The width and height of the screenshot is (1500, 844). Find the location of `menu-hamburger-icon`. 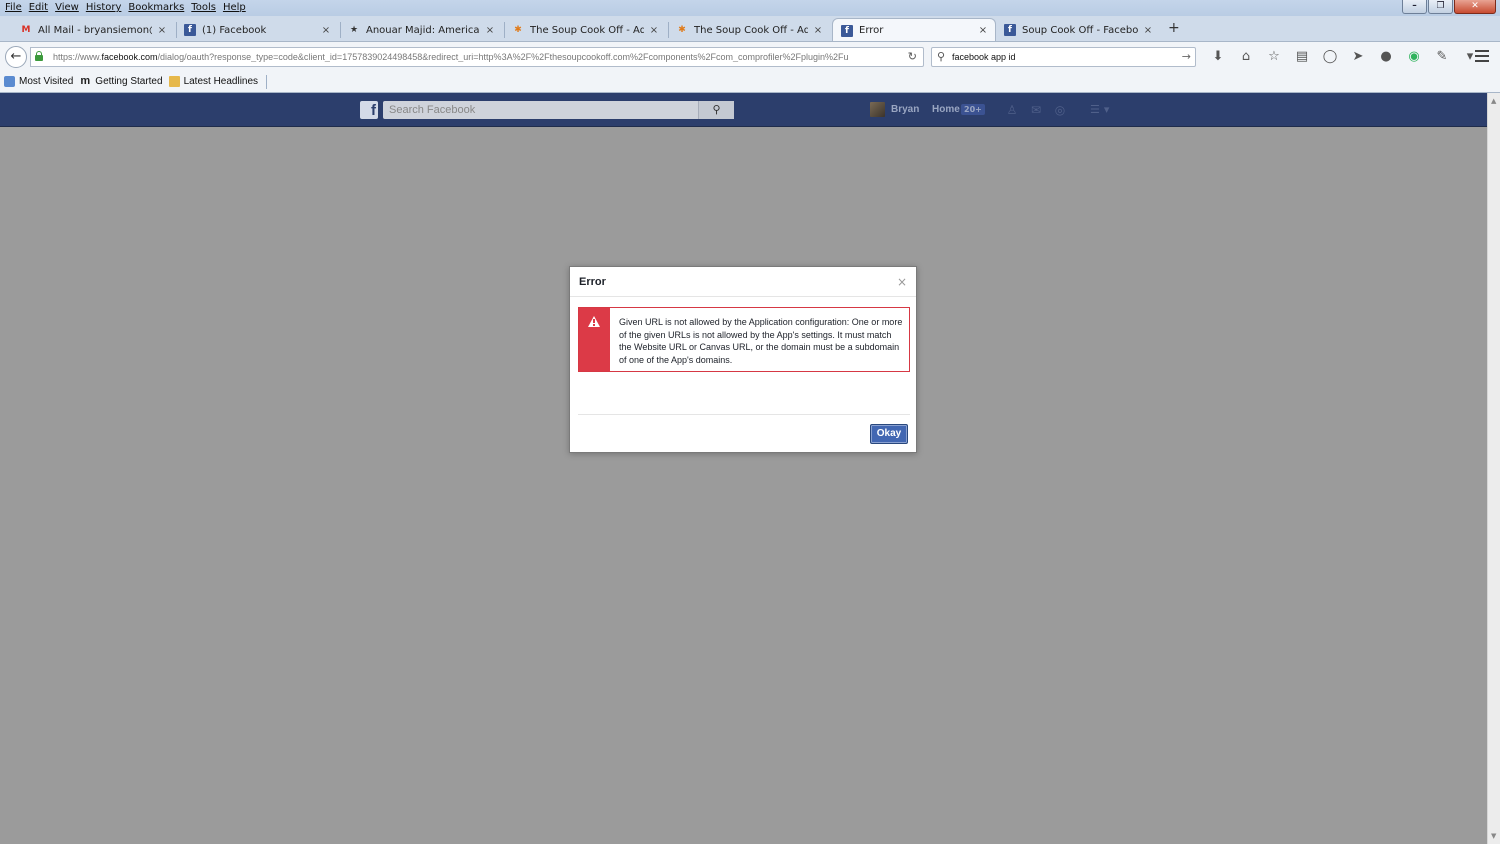

menu-hamburger-icon is located at coordinates (1482, 56).